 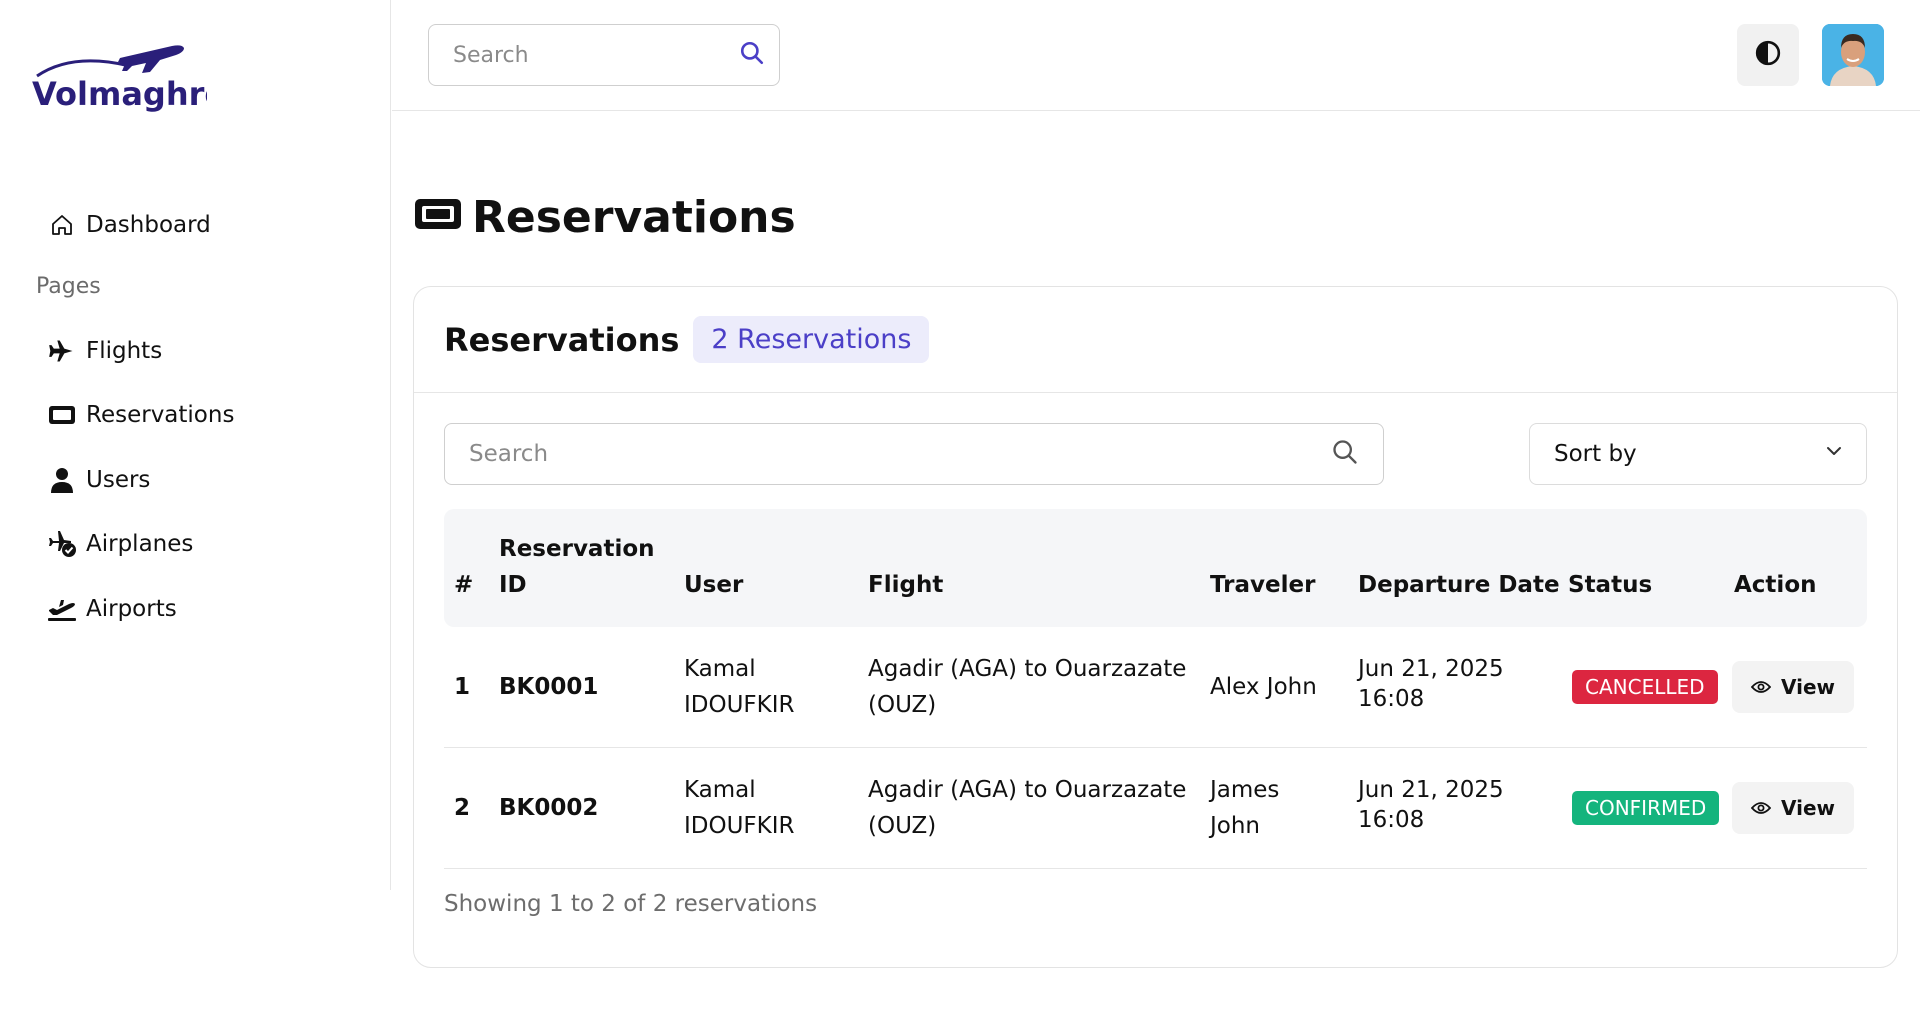 I want to click on table-search-box, so click(x=914, y=454).